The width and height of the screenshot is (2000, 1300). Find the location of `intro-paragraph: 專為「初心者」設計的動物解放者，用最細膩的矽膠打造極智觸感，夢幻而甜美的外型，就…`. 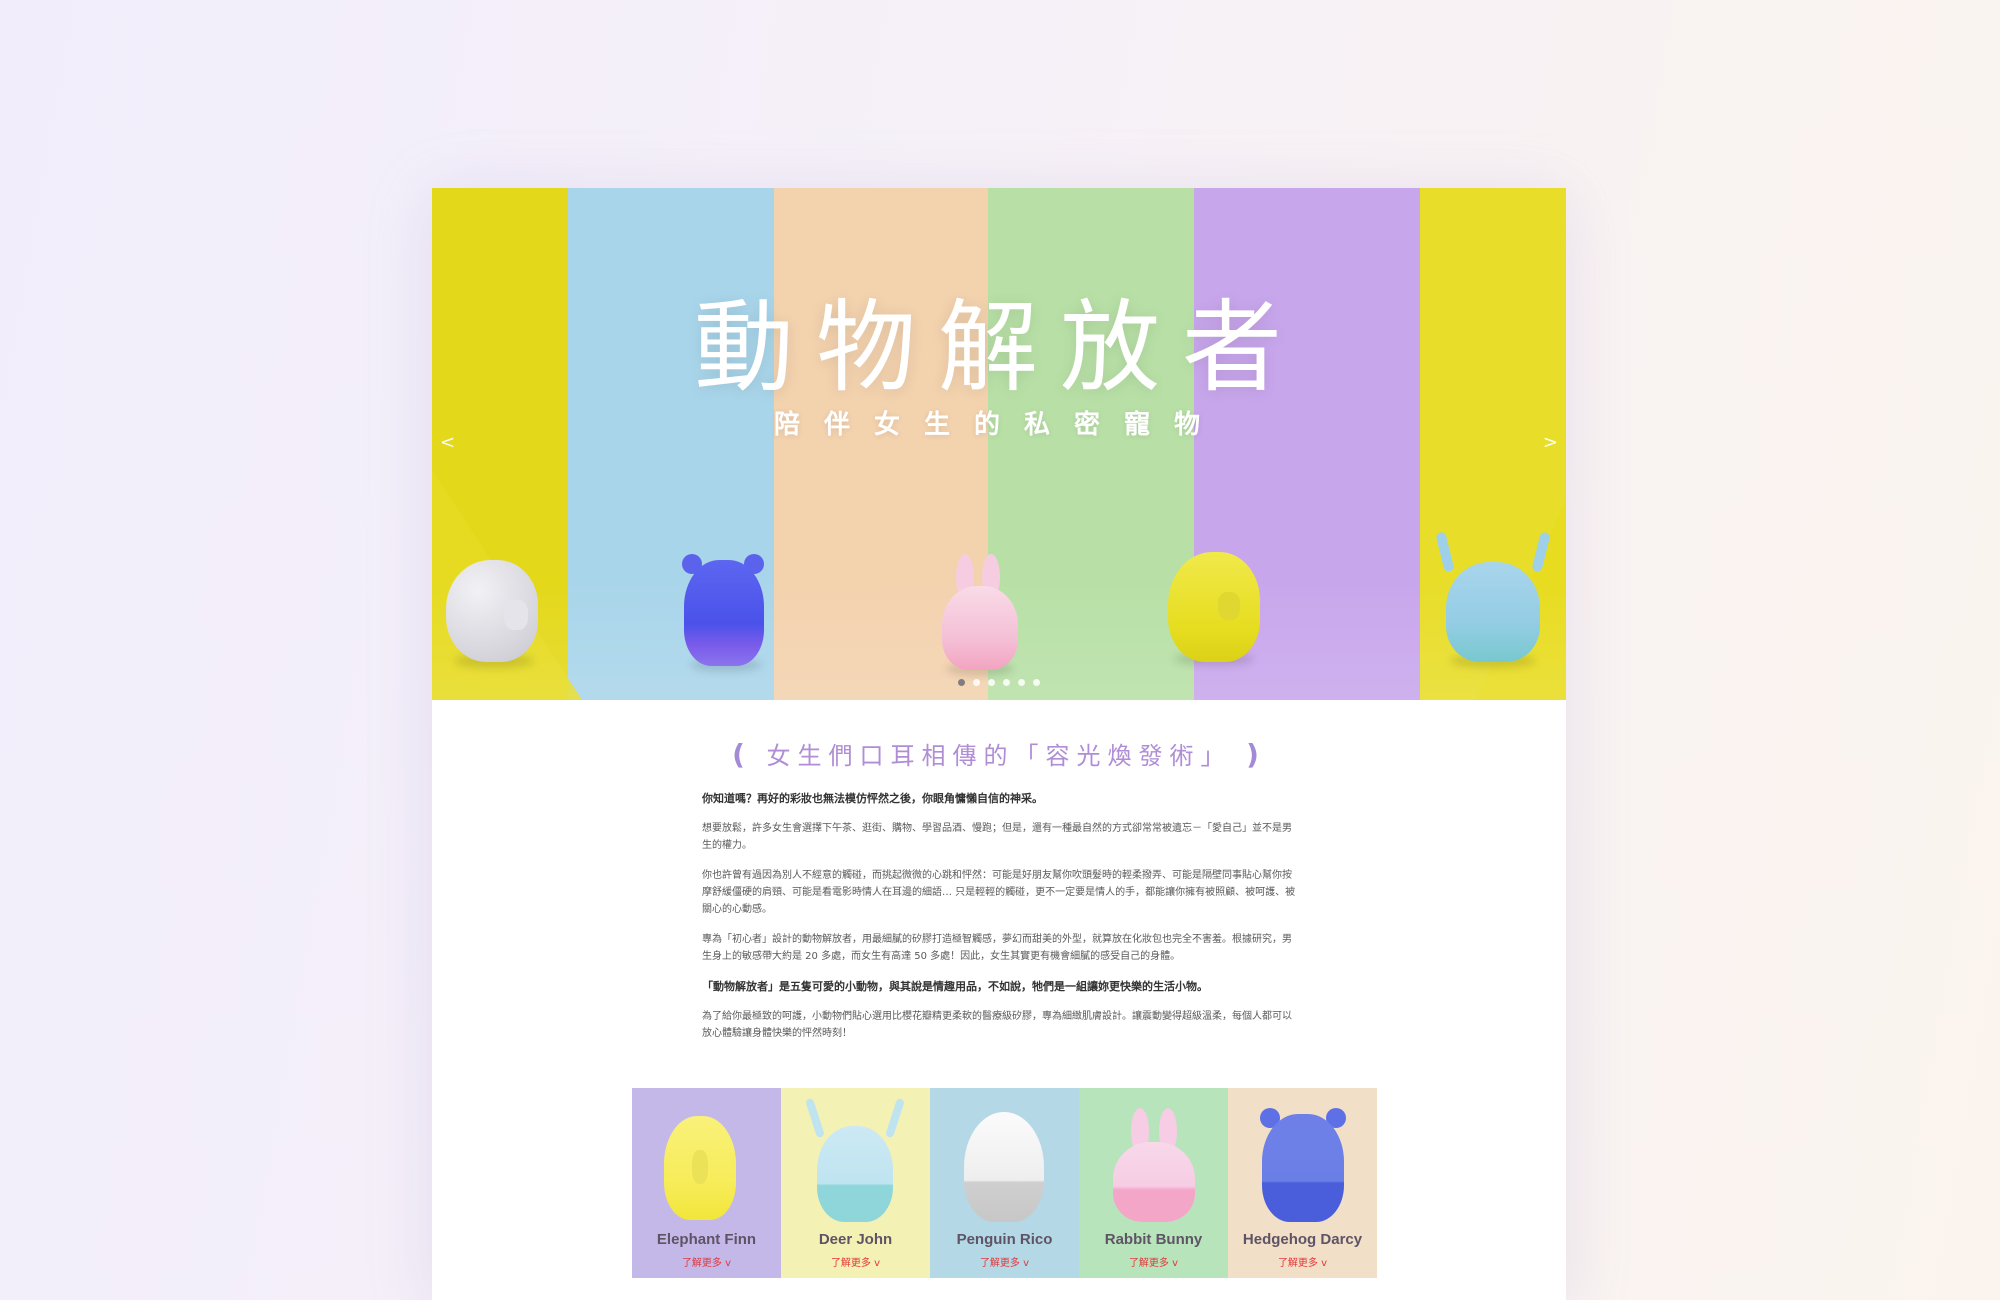

intro-paragraph: 專為「初心者」設計的動物解放者，用最細膩的矽膠打造極智觸感，夢幻而甜美的外型，就… is located at coordinates (997, 948).